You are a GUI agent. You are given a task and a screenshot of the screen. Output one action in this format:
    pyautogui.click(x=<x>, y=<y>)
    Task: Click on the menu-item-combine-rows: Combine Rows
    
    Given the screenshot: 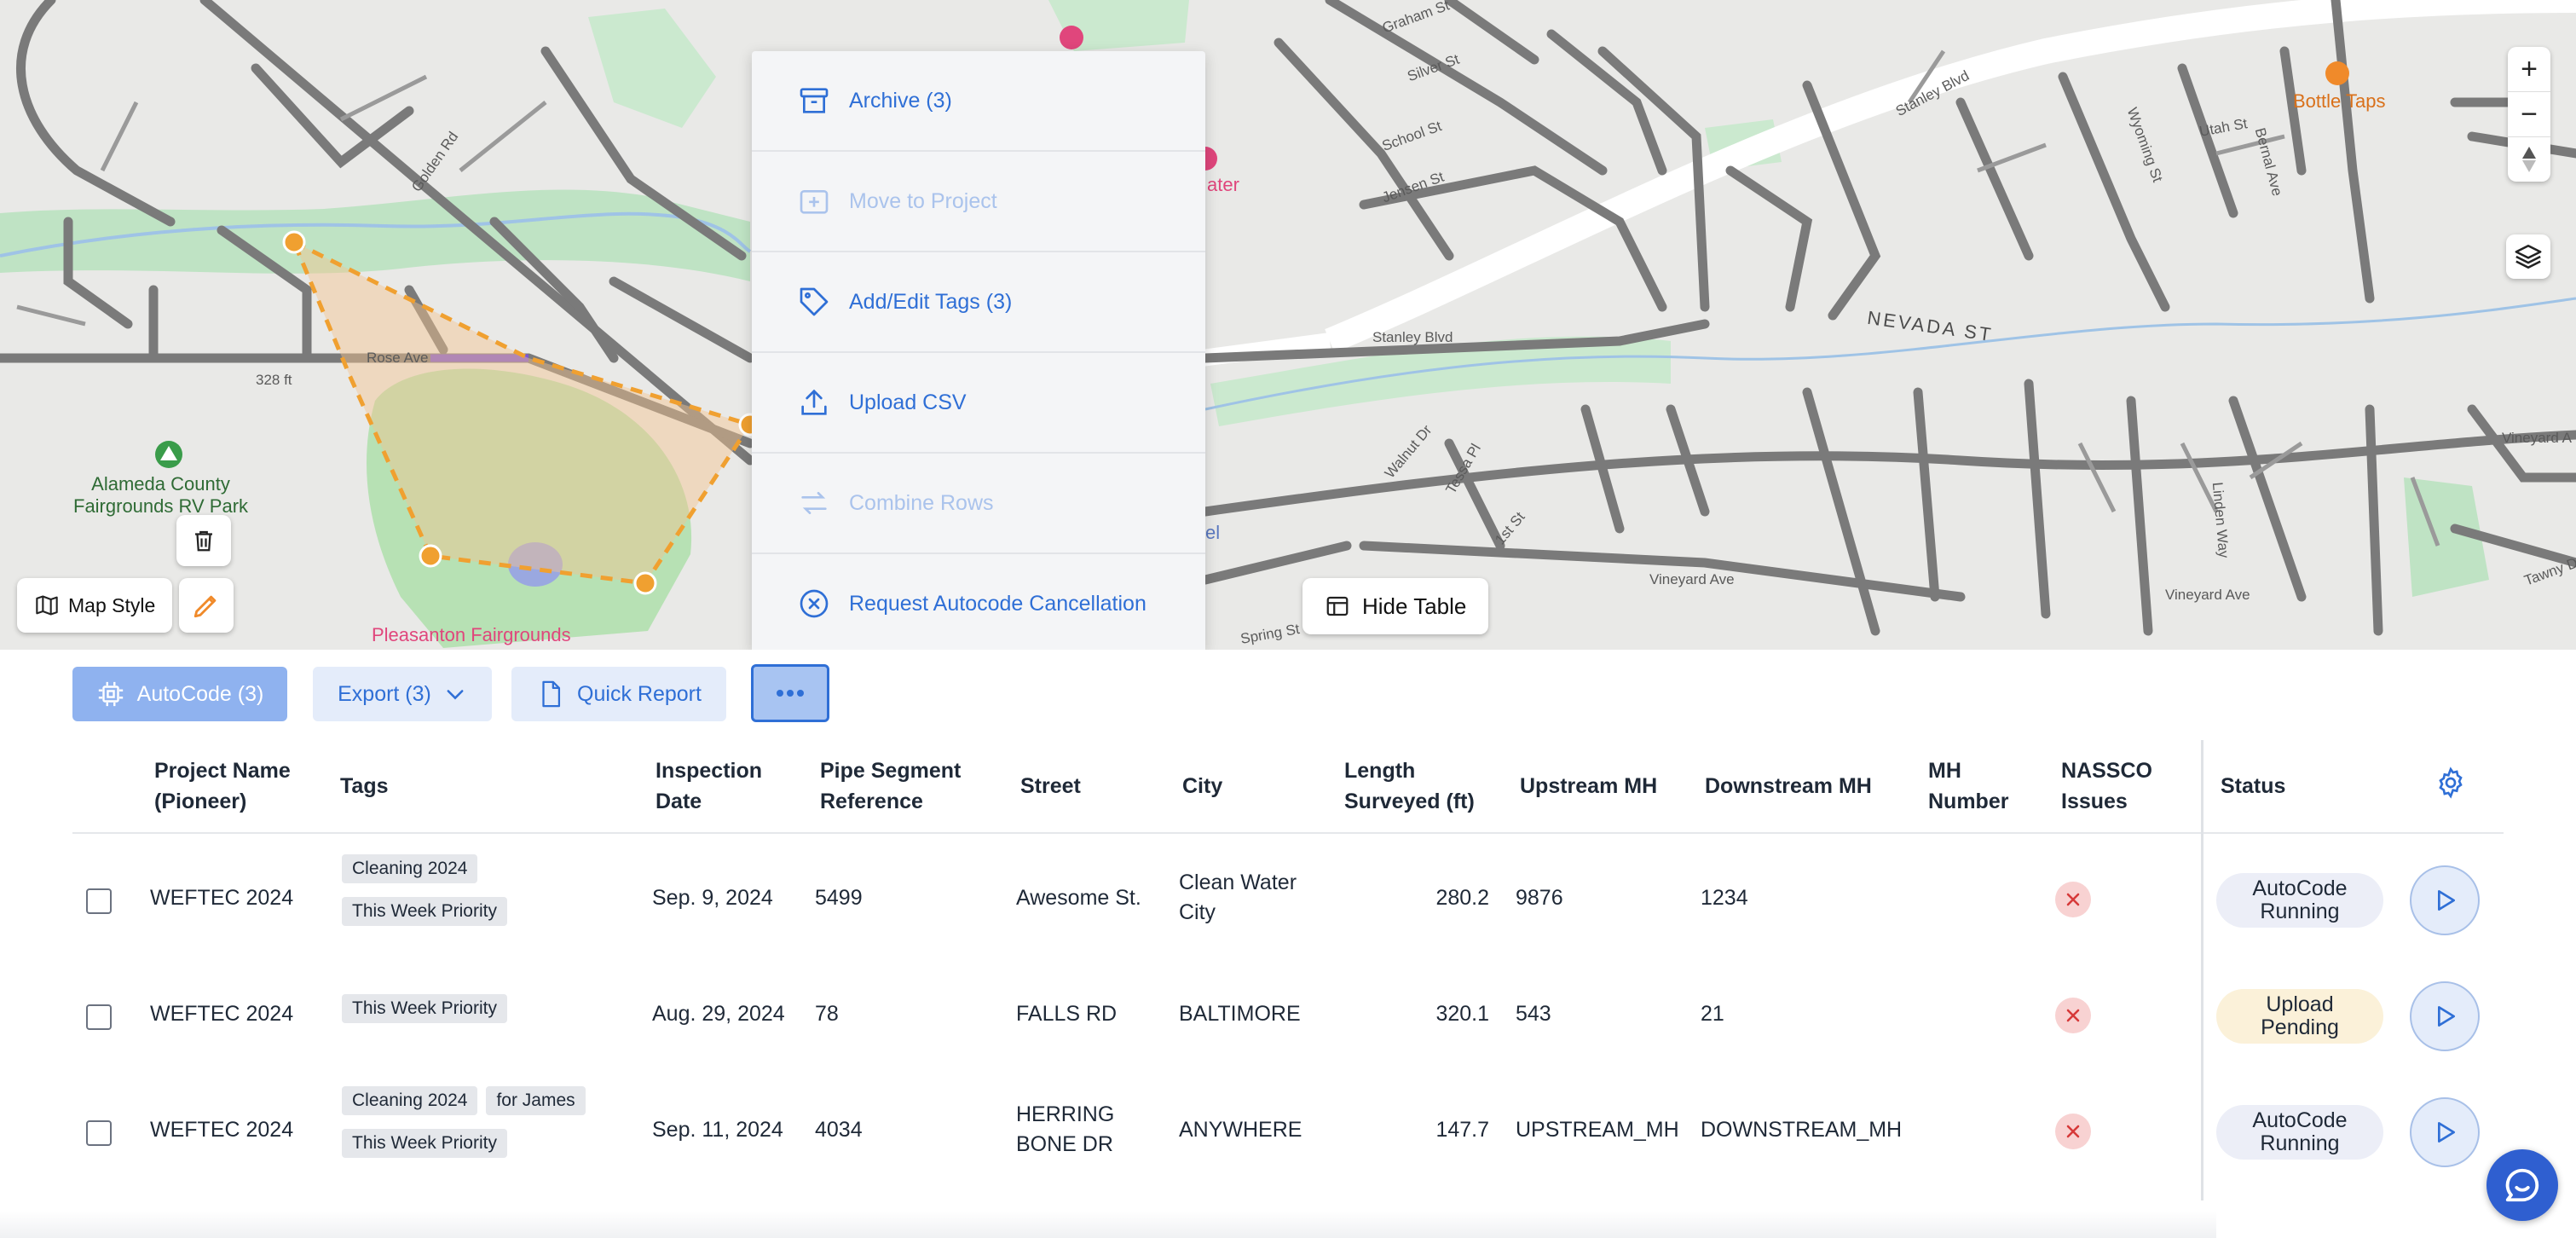 What is the action you would take?
    pyautogui.click(x=978, y=504)
    